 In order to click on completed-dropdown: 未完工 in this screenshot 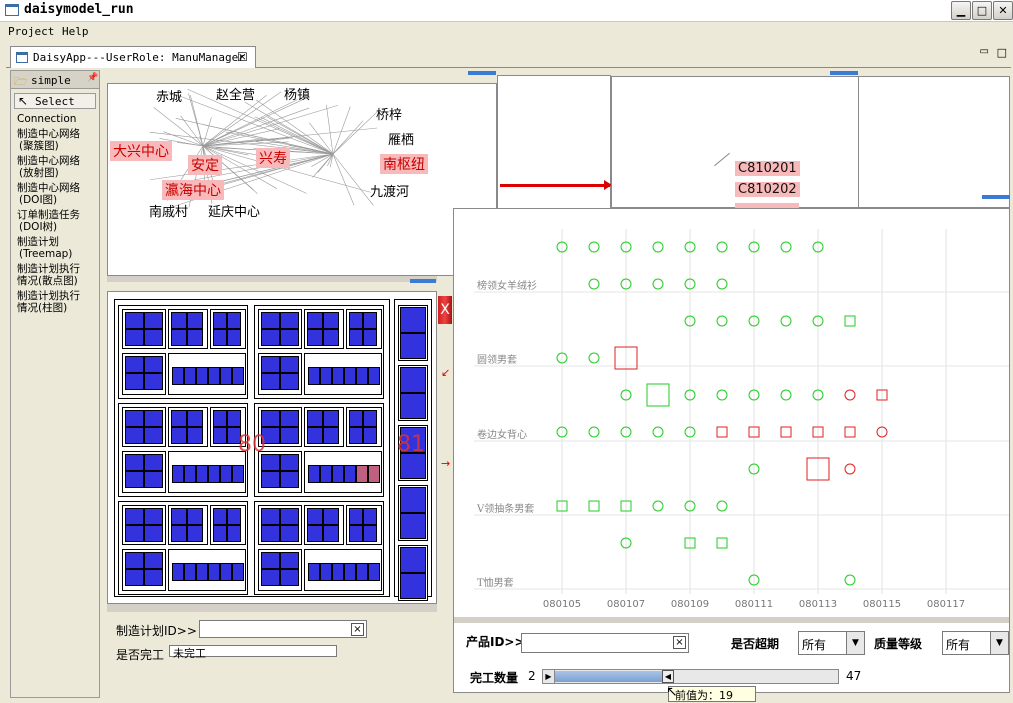, I will do `click(253, 652)`.